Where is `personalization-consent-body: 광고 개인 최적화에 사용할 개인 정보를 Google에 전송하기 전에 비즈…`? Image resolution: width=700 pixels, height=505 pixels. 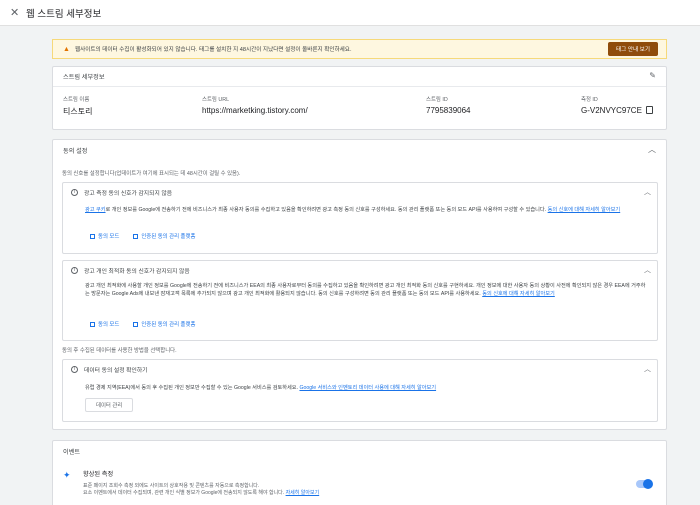 personalization-consent-body: 광고 개인 최적화에 사용할 개인 정보를 Google에 전송하기 전에 비즈… is located at coordinates (367, 290).